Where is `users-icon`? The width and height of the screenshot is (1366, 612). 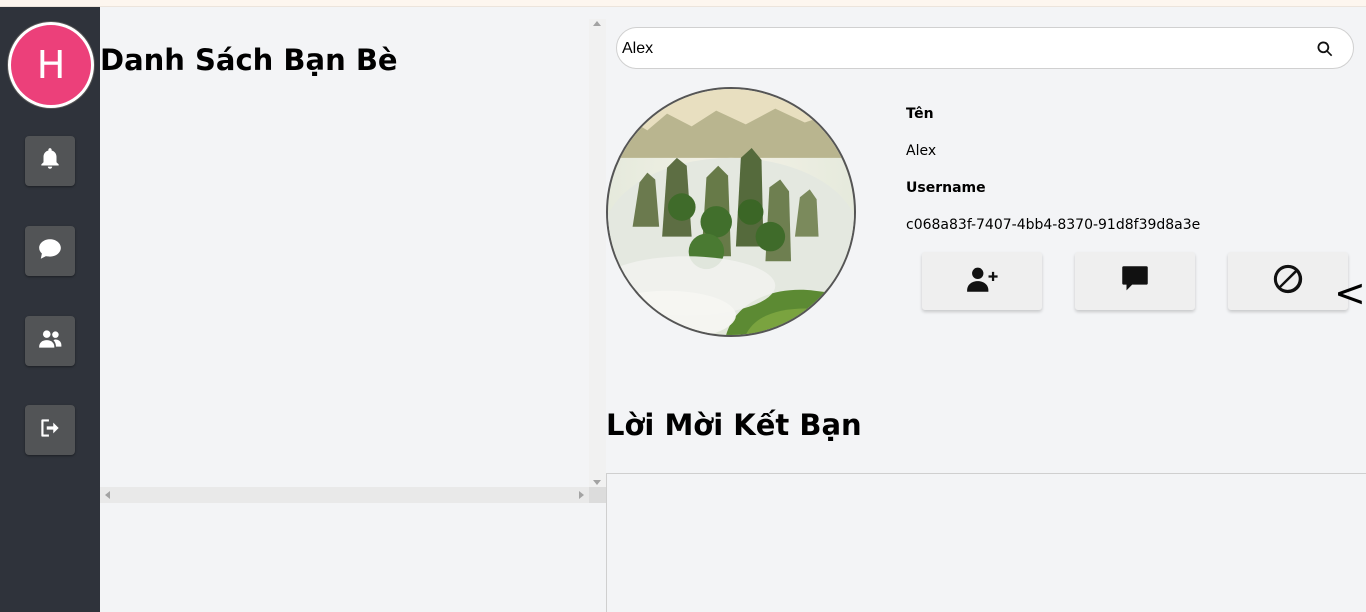
users-icon is located at coordinates (50, 341).